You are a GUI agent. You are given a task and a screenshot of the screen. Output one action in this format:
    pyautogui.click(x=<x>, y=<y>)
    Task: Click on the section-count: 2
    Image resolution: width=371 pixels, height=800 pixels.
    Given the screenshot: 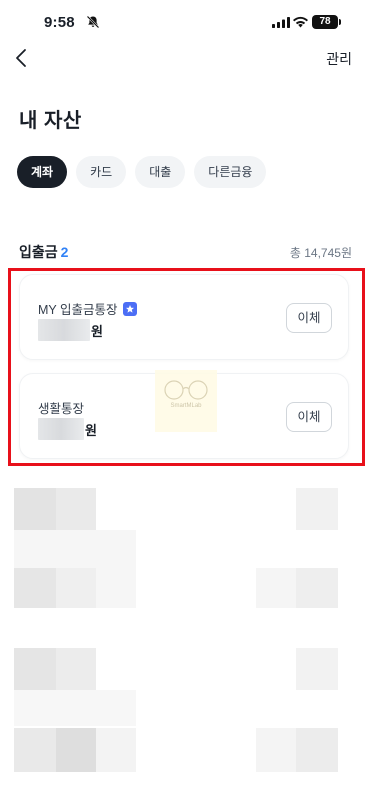 What is the action you would take?
    pyautogui.click(x=64, y=252)
    